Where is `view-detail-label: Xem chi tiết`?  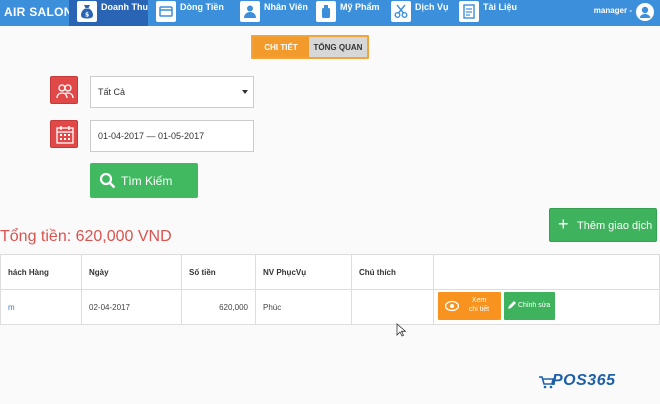
view-detail-label: Xem chi tiết is located at coordinates (479, 305).